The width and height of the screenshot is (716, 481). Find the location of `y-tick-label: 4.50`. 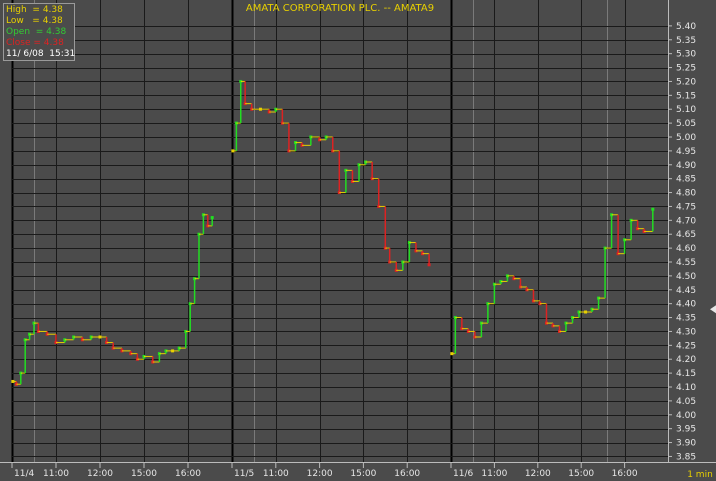

y-tick-label: 4.50 is located at coordinates (686, 277).